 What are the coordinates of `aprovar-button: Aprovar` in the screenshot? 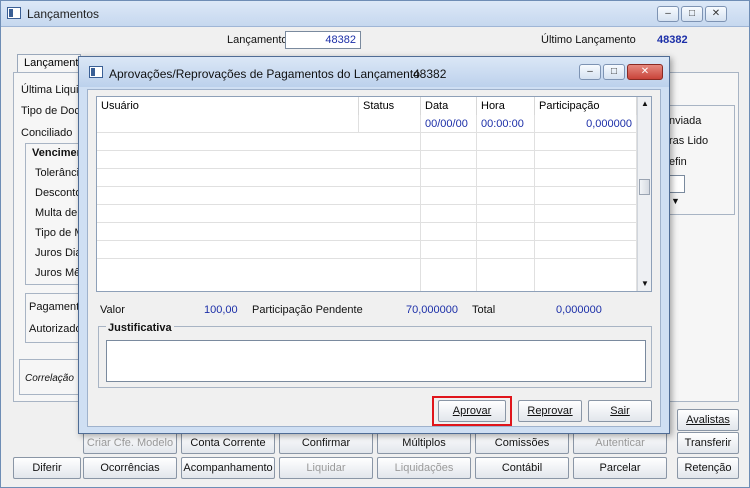 It's located at (472, 411).